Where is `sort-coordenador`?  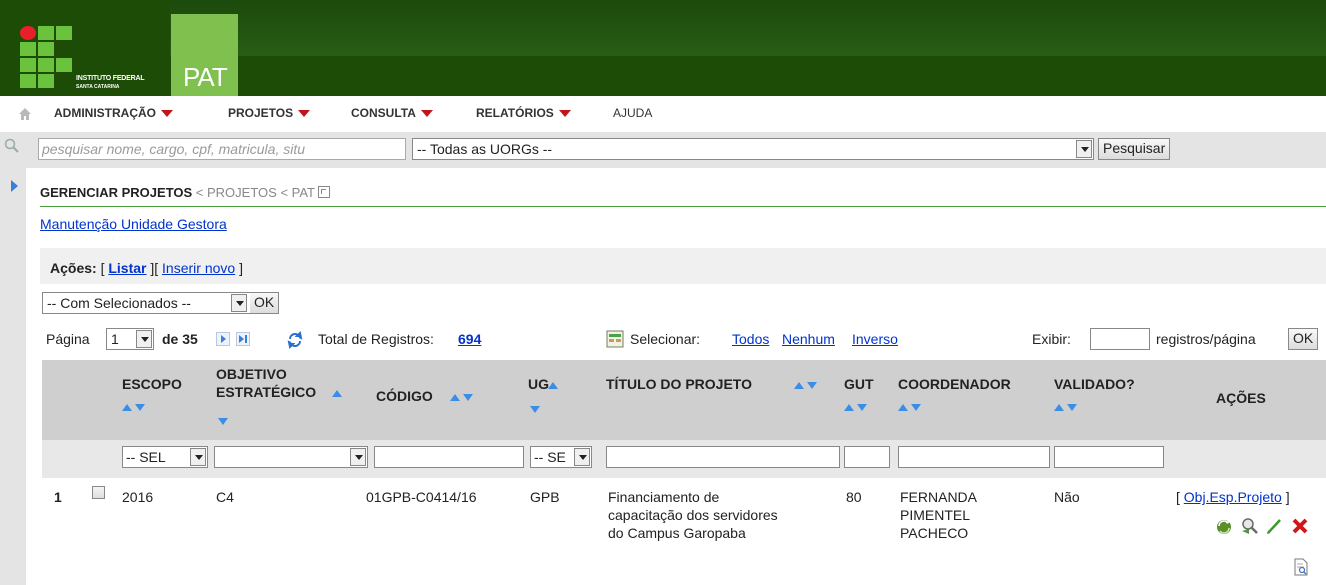
sort-coordenador is located at coordinates (912, 407).